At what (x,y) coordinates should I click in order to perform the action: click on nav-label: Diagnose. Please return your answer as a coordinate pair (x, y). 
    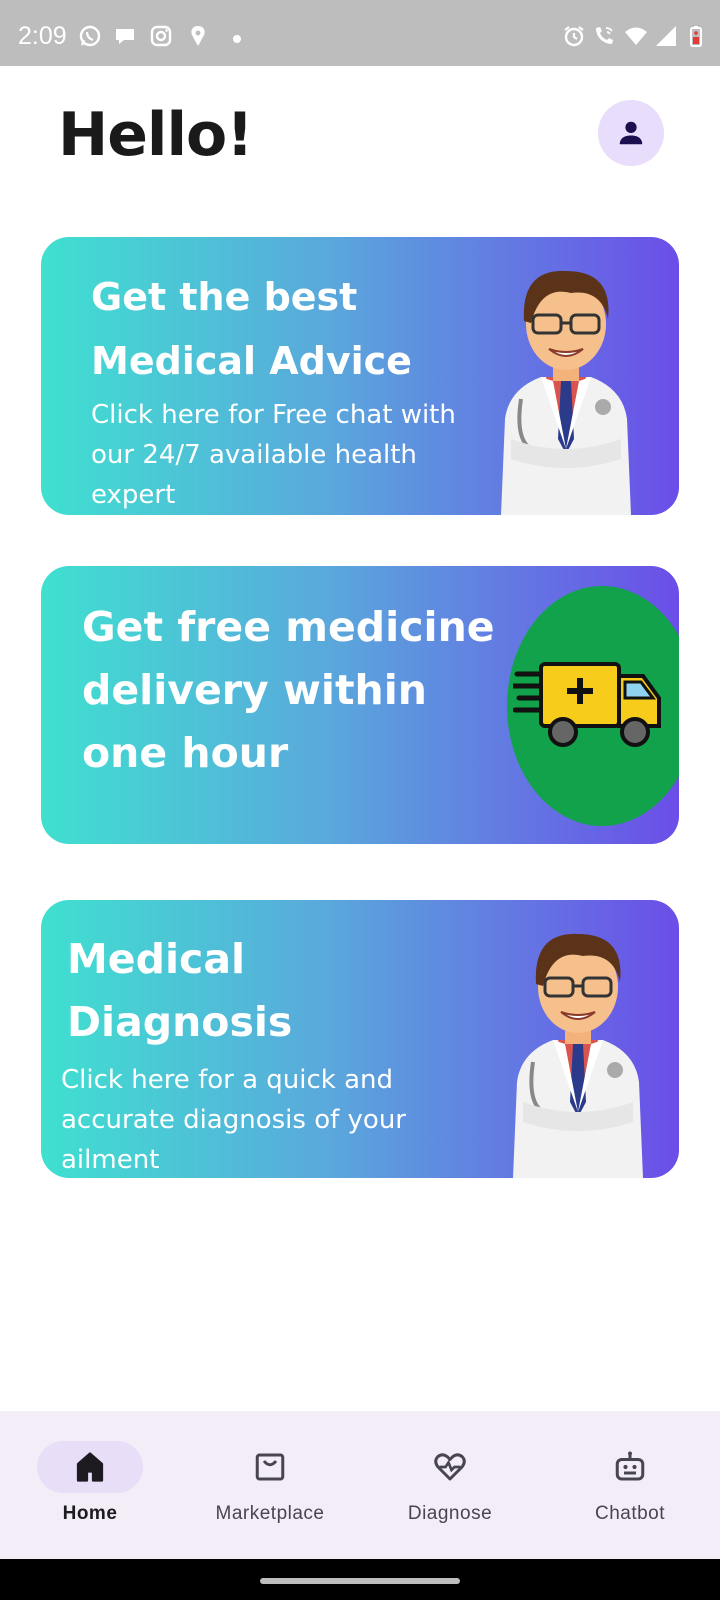
    Looking at the image, I should click on (450, 1513).